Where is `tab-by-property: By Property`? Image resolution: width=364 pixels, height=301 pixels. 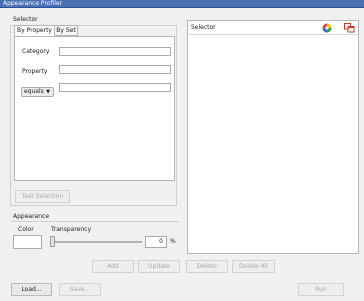 tab-by-property: By Property is located at coordinates (34, 30).